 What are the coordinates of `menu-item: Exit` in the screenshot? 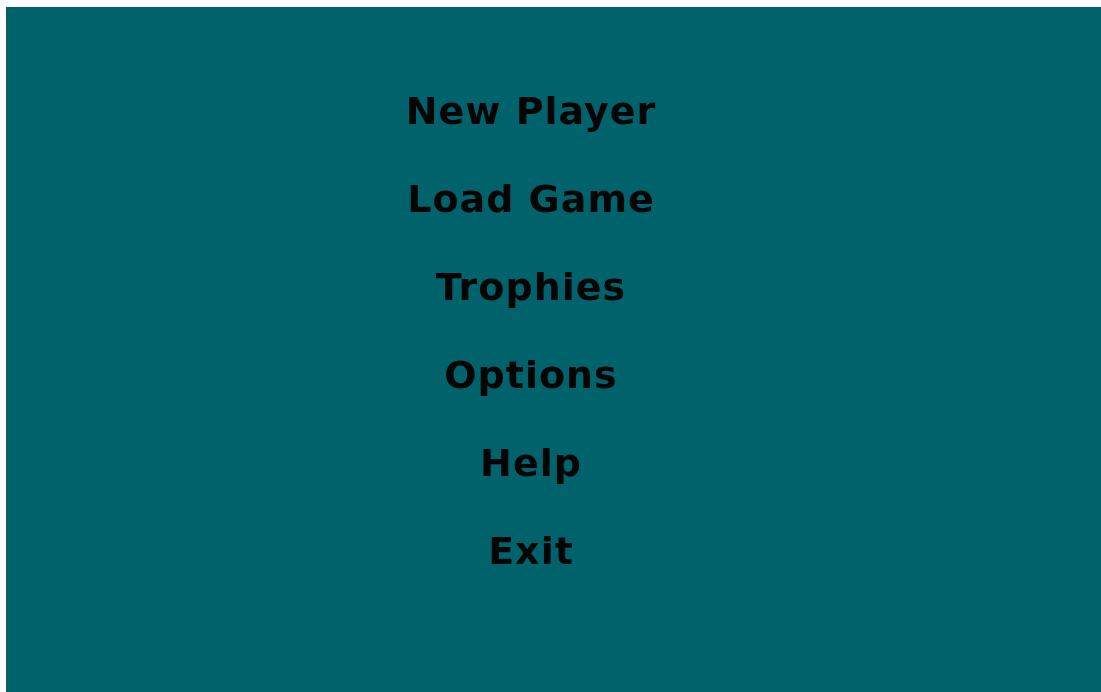 It's located at (531, 551).